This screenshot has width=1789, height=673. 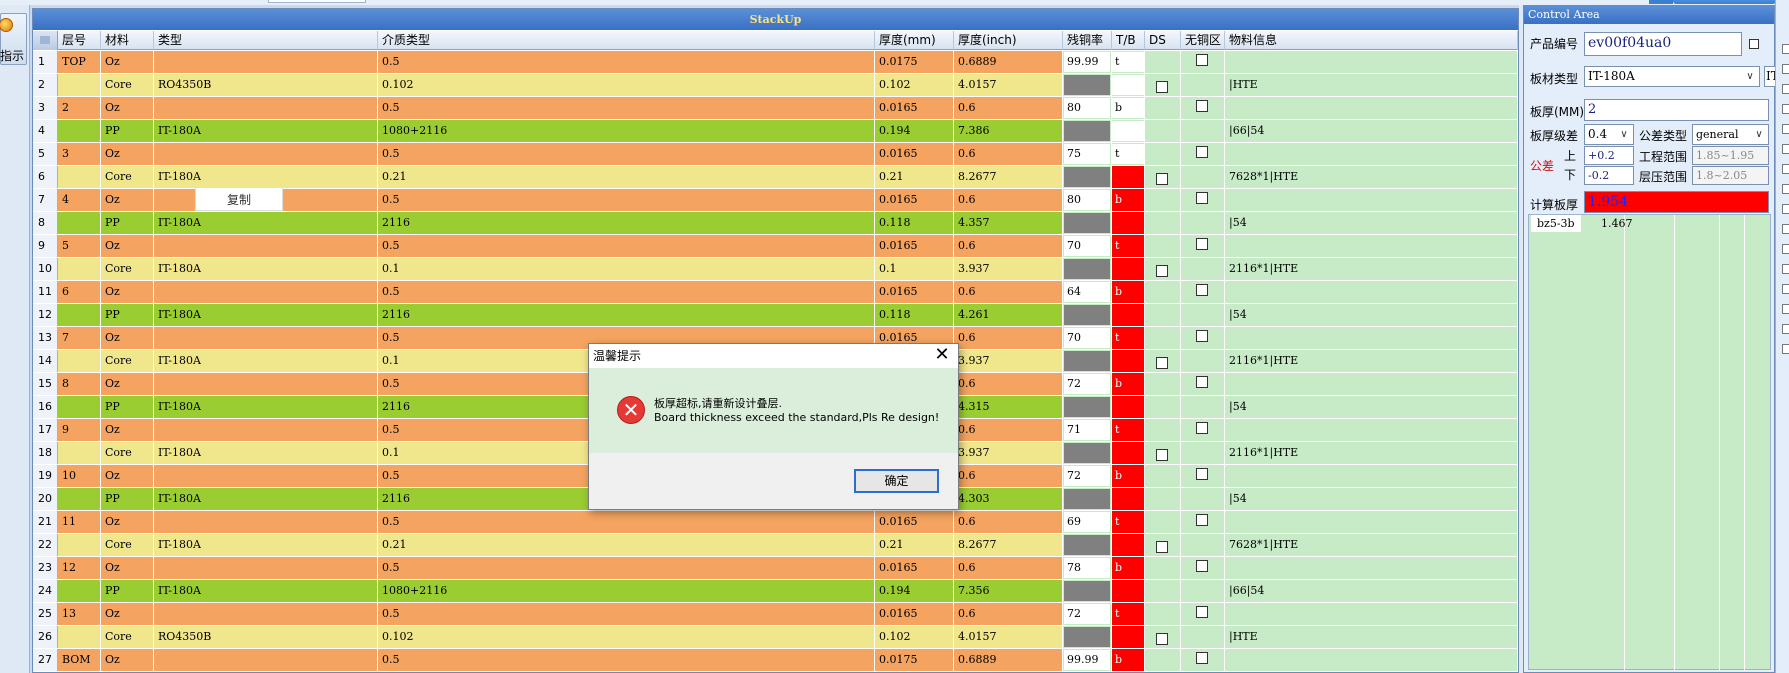 What do you see at coordinates (79, 338) in the screenshot?
I see `cell-layer: 7` at bounding box center [79, 338].